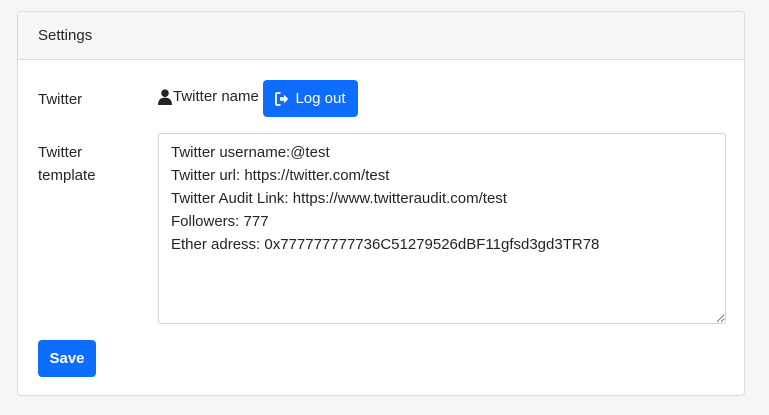 Image resolution: width=769 pixels, height=415 pixels. What do you see at coordinates (381, 36) in the screenshot?
I see `card-header-title: Settings` at bounding box center [381, 36].